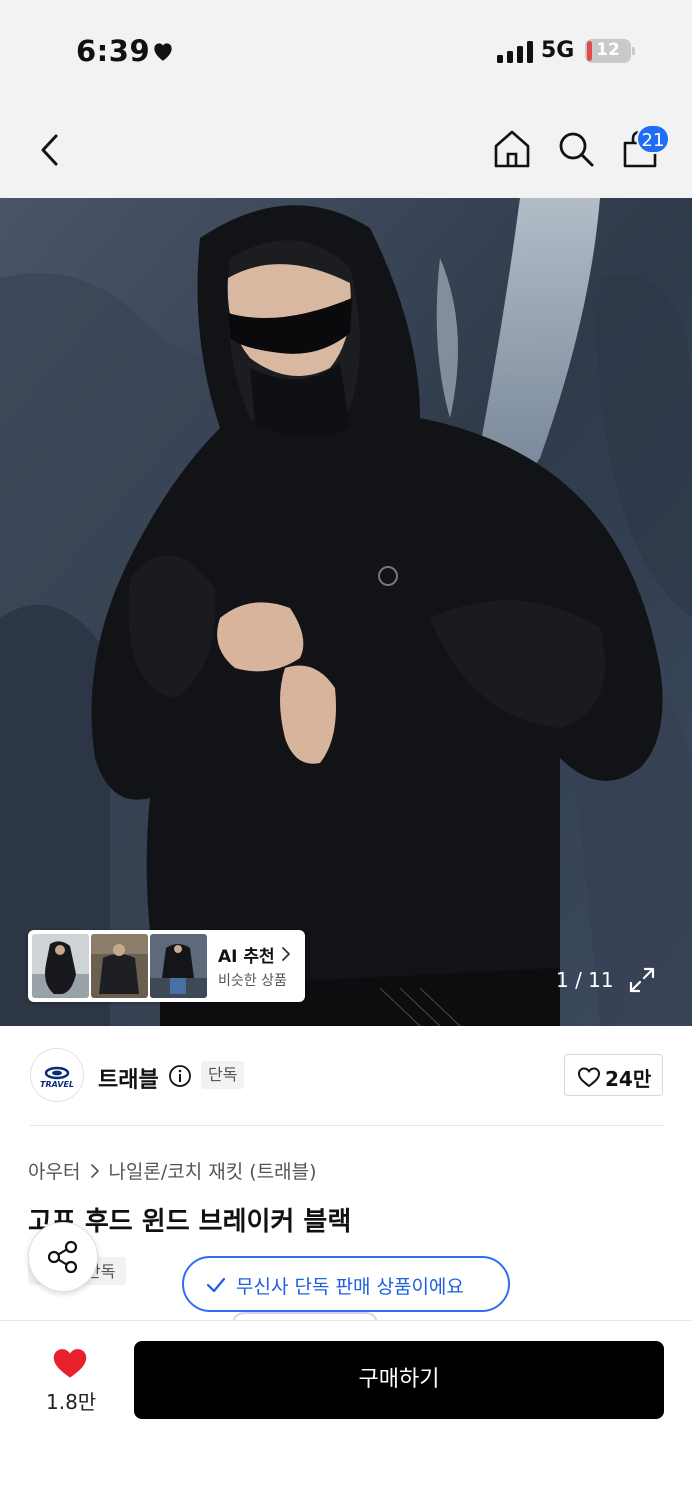  Describe the element at coordinates (346, 50) in the screenshot. I see `status-bar: 6:39 5G 12` at that location.